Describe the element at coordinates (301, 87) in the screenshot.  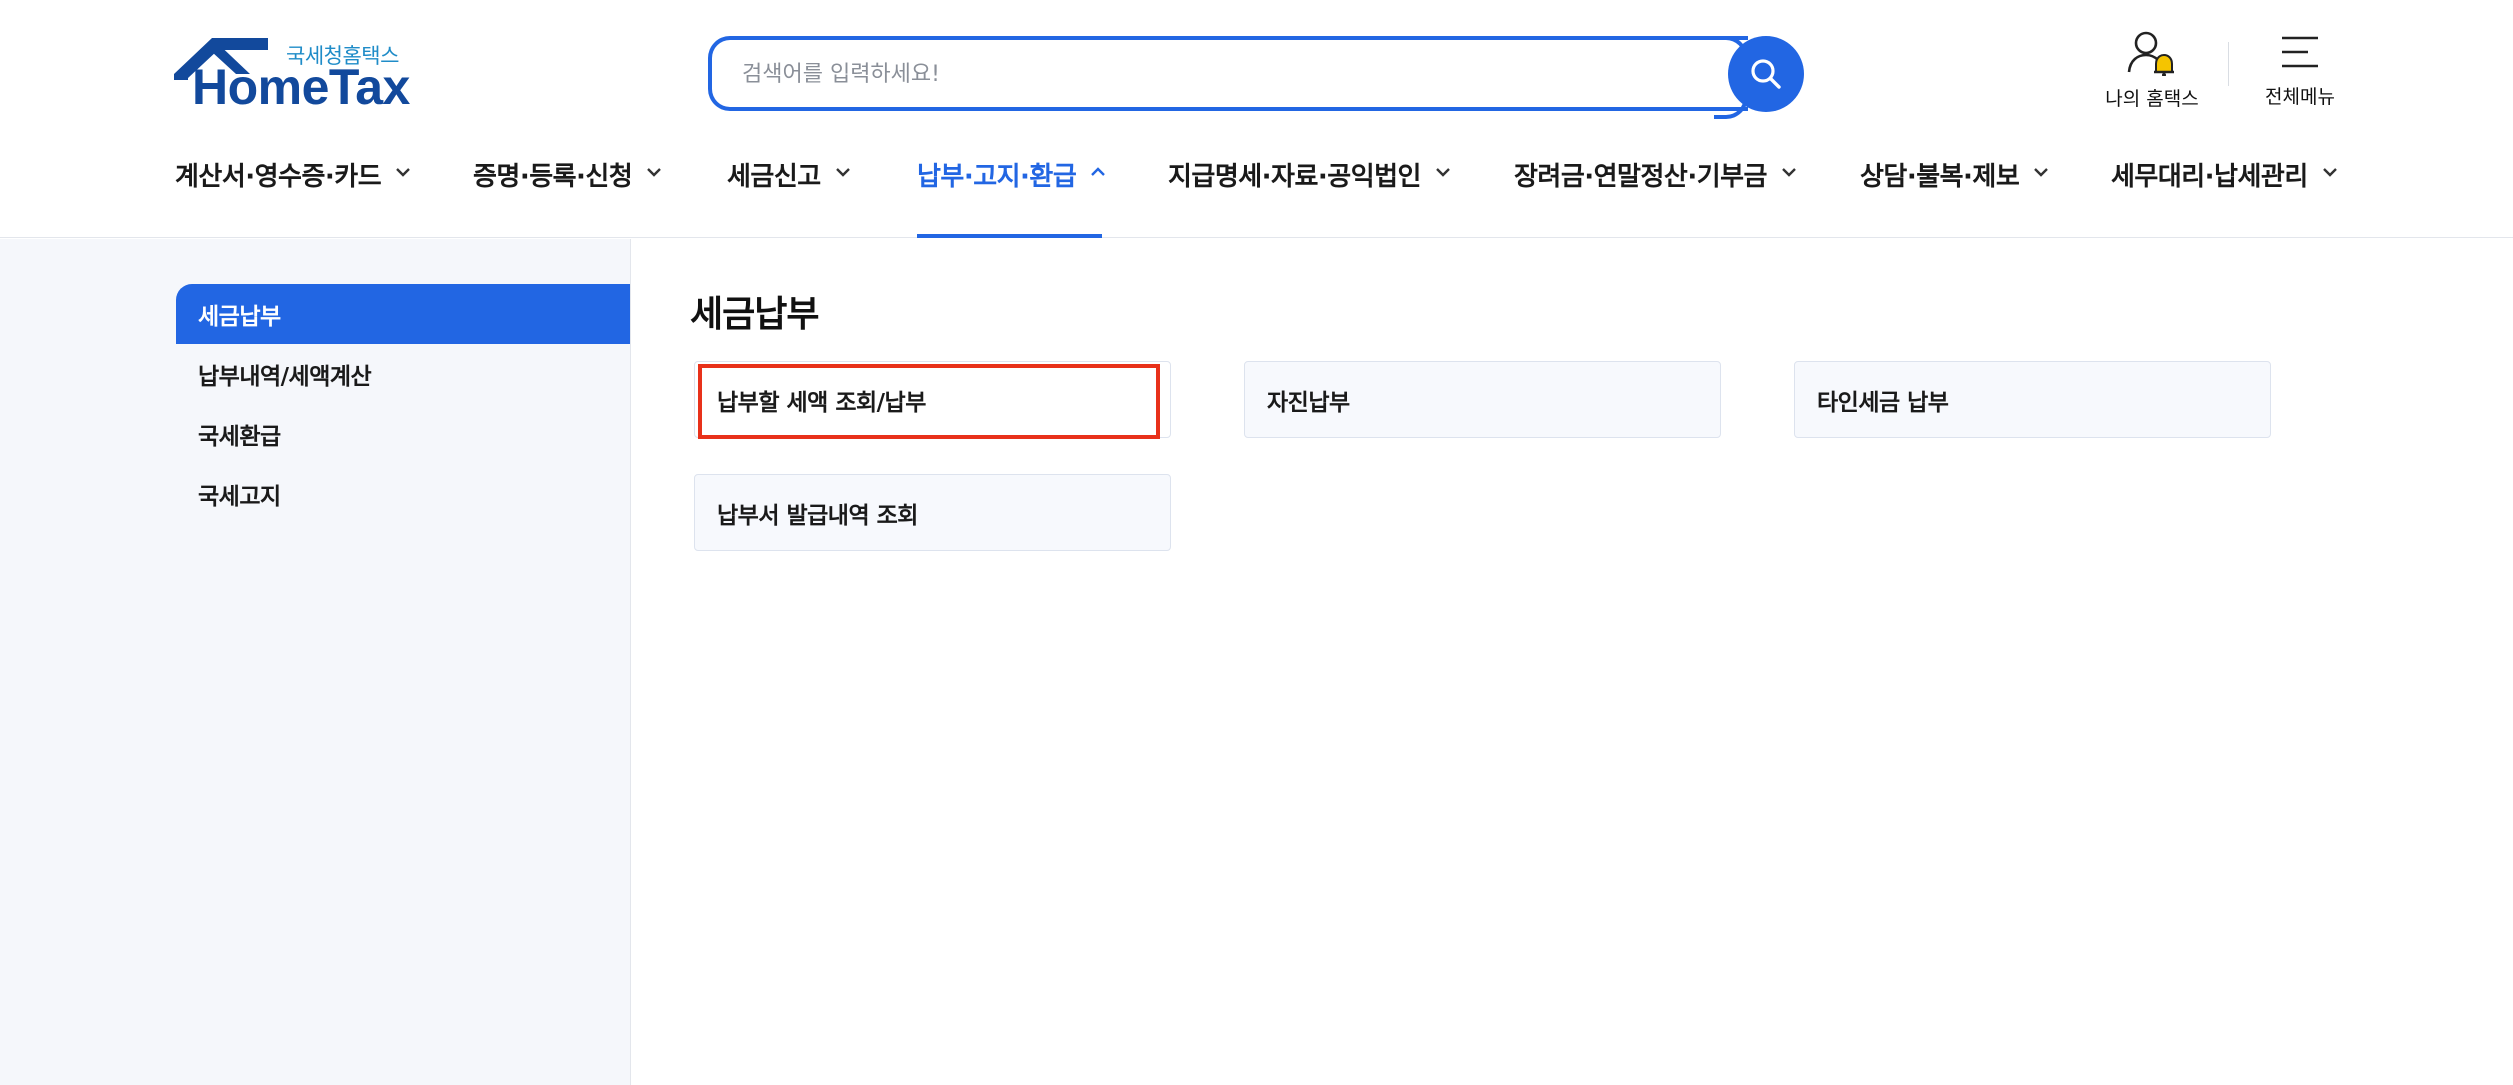
I see `logo-wordmark: HomeTax` at that location.